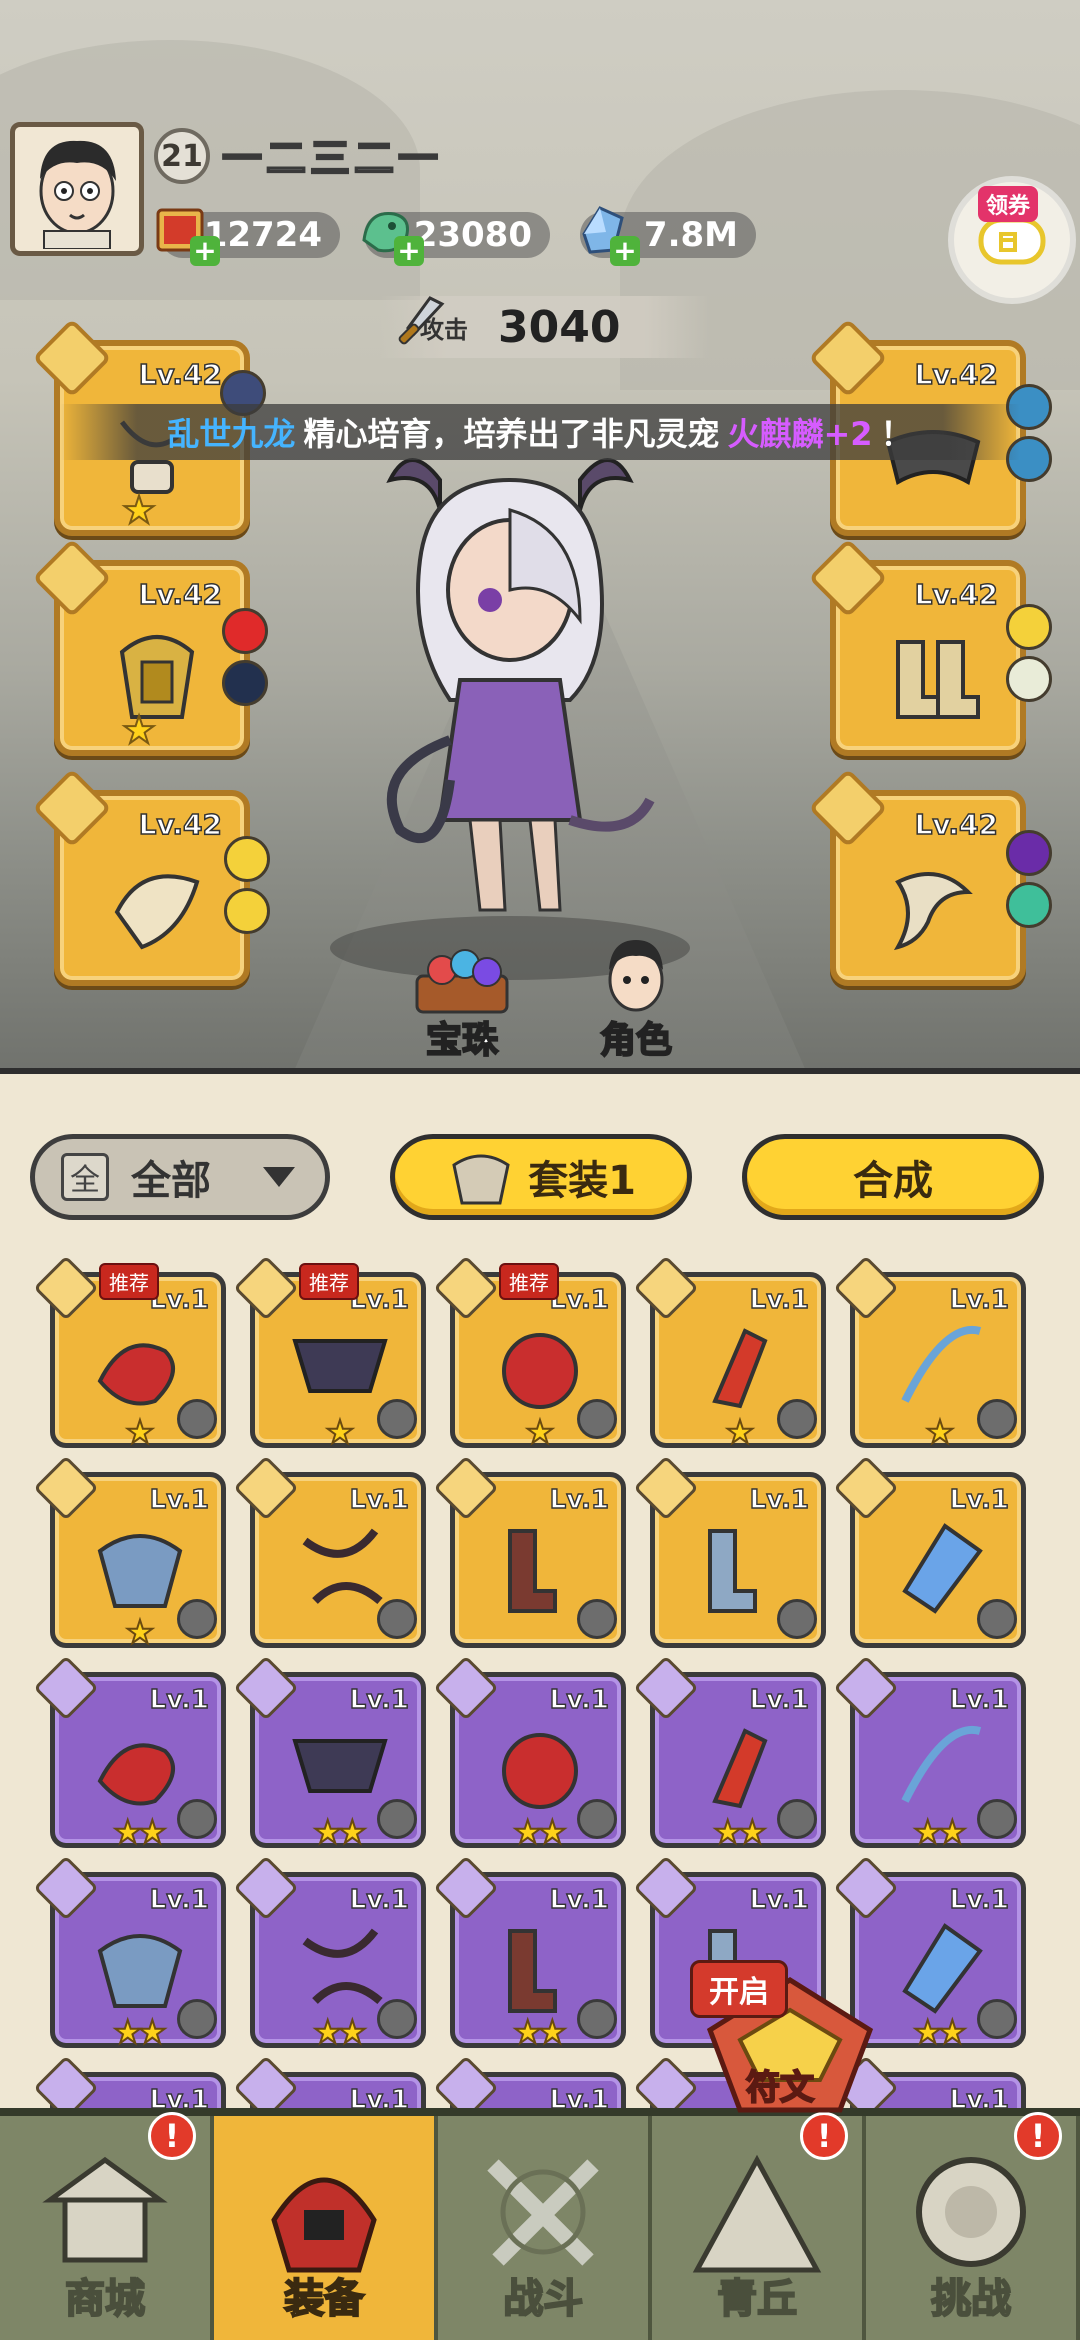  Describe the element at coordinates (205, 251) in the screenshot. I see `add-scroll-icon: +` at that location.